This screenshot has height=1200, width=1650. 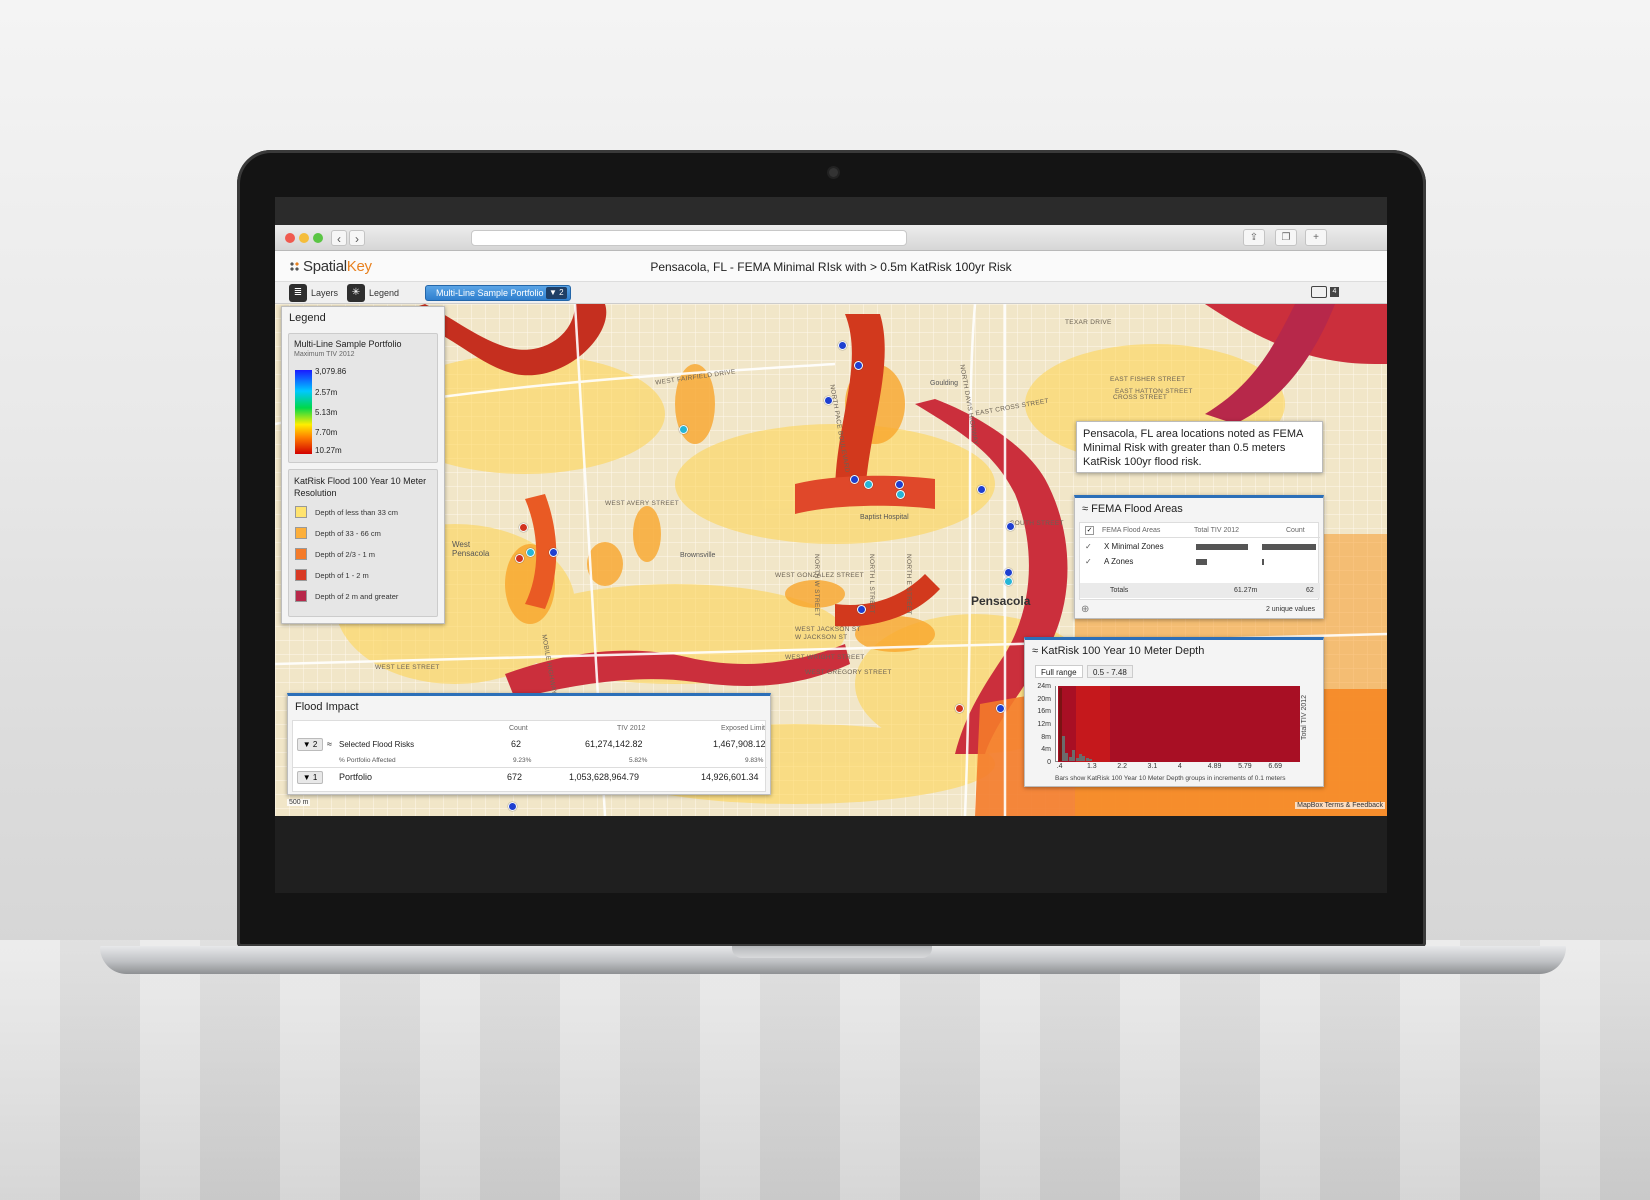 I want to click on y-tick-label: 0, so click(x=1049, y=762).